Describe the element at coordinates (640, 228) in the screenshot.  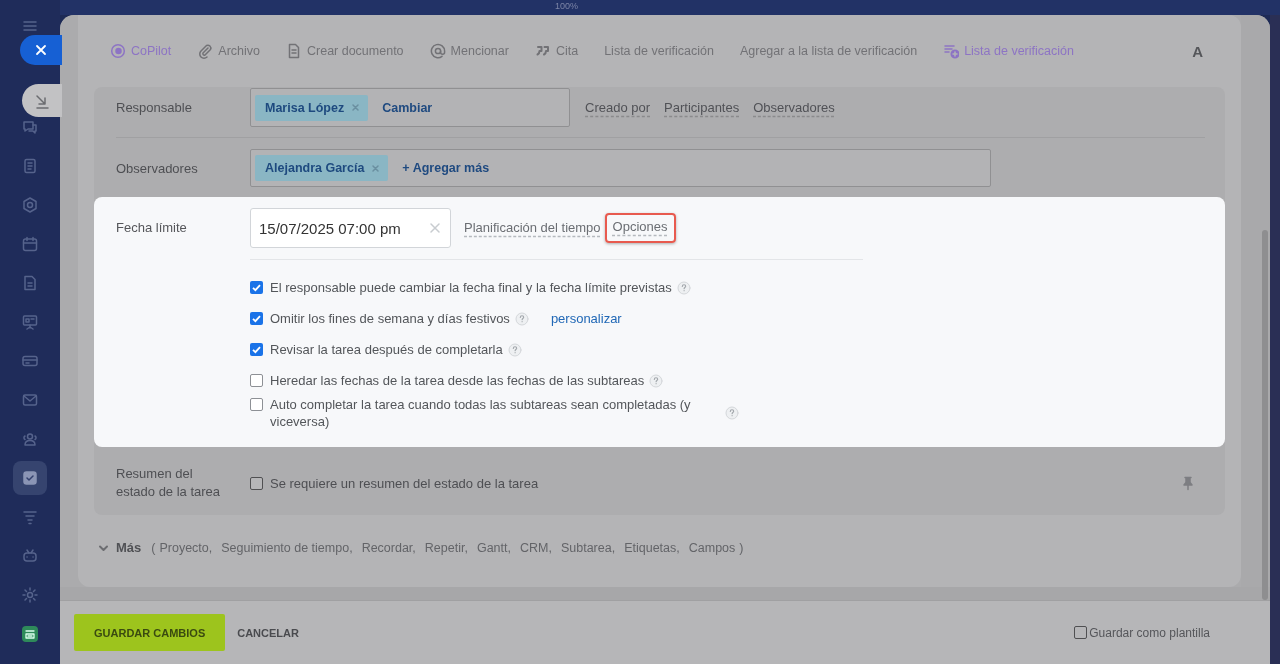
I see `option-link: Opciones` at that location.